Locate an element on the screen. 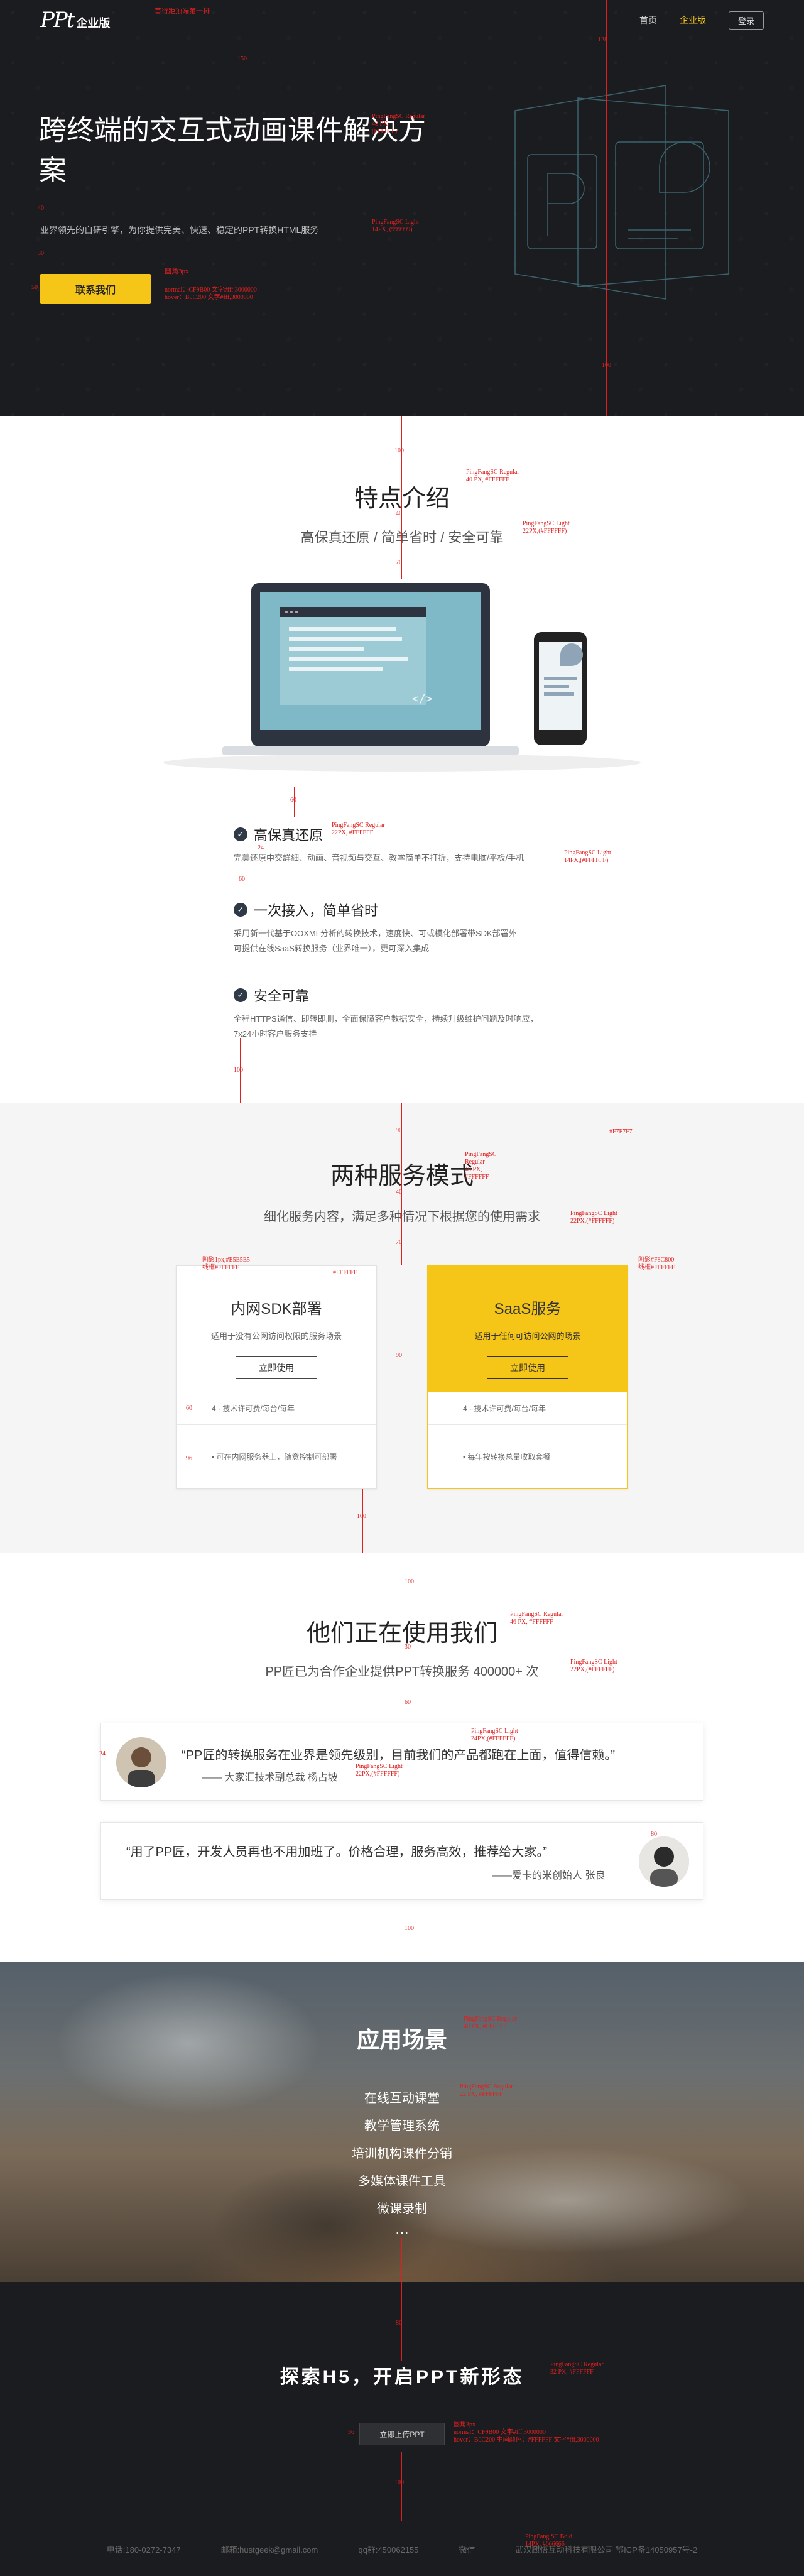  card-title: SaaS服务 is located at coordinates (528, 1310).